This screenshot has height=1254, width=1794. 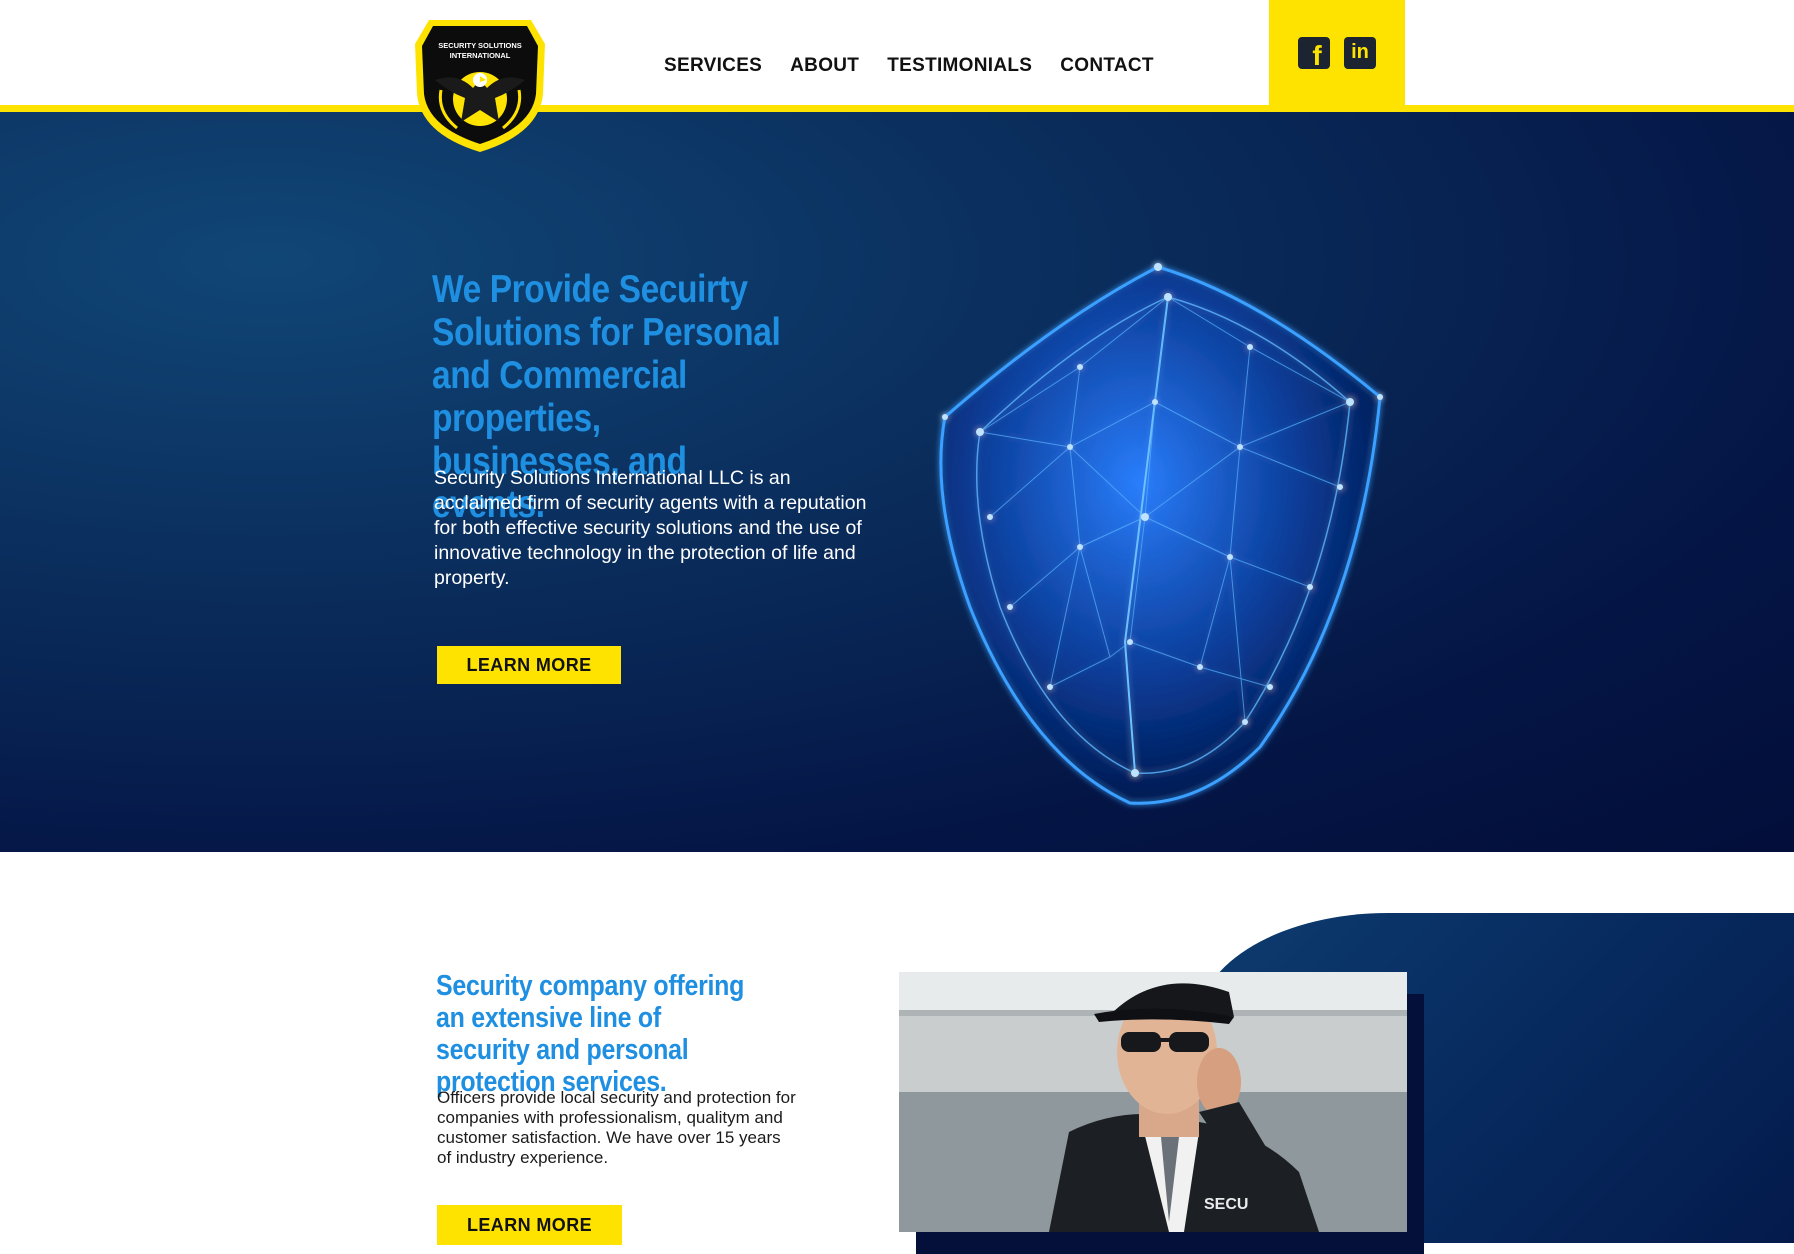 I want to click on nav-item-services: SERVICES, so click(x=713, y=66).